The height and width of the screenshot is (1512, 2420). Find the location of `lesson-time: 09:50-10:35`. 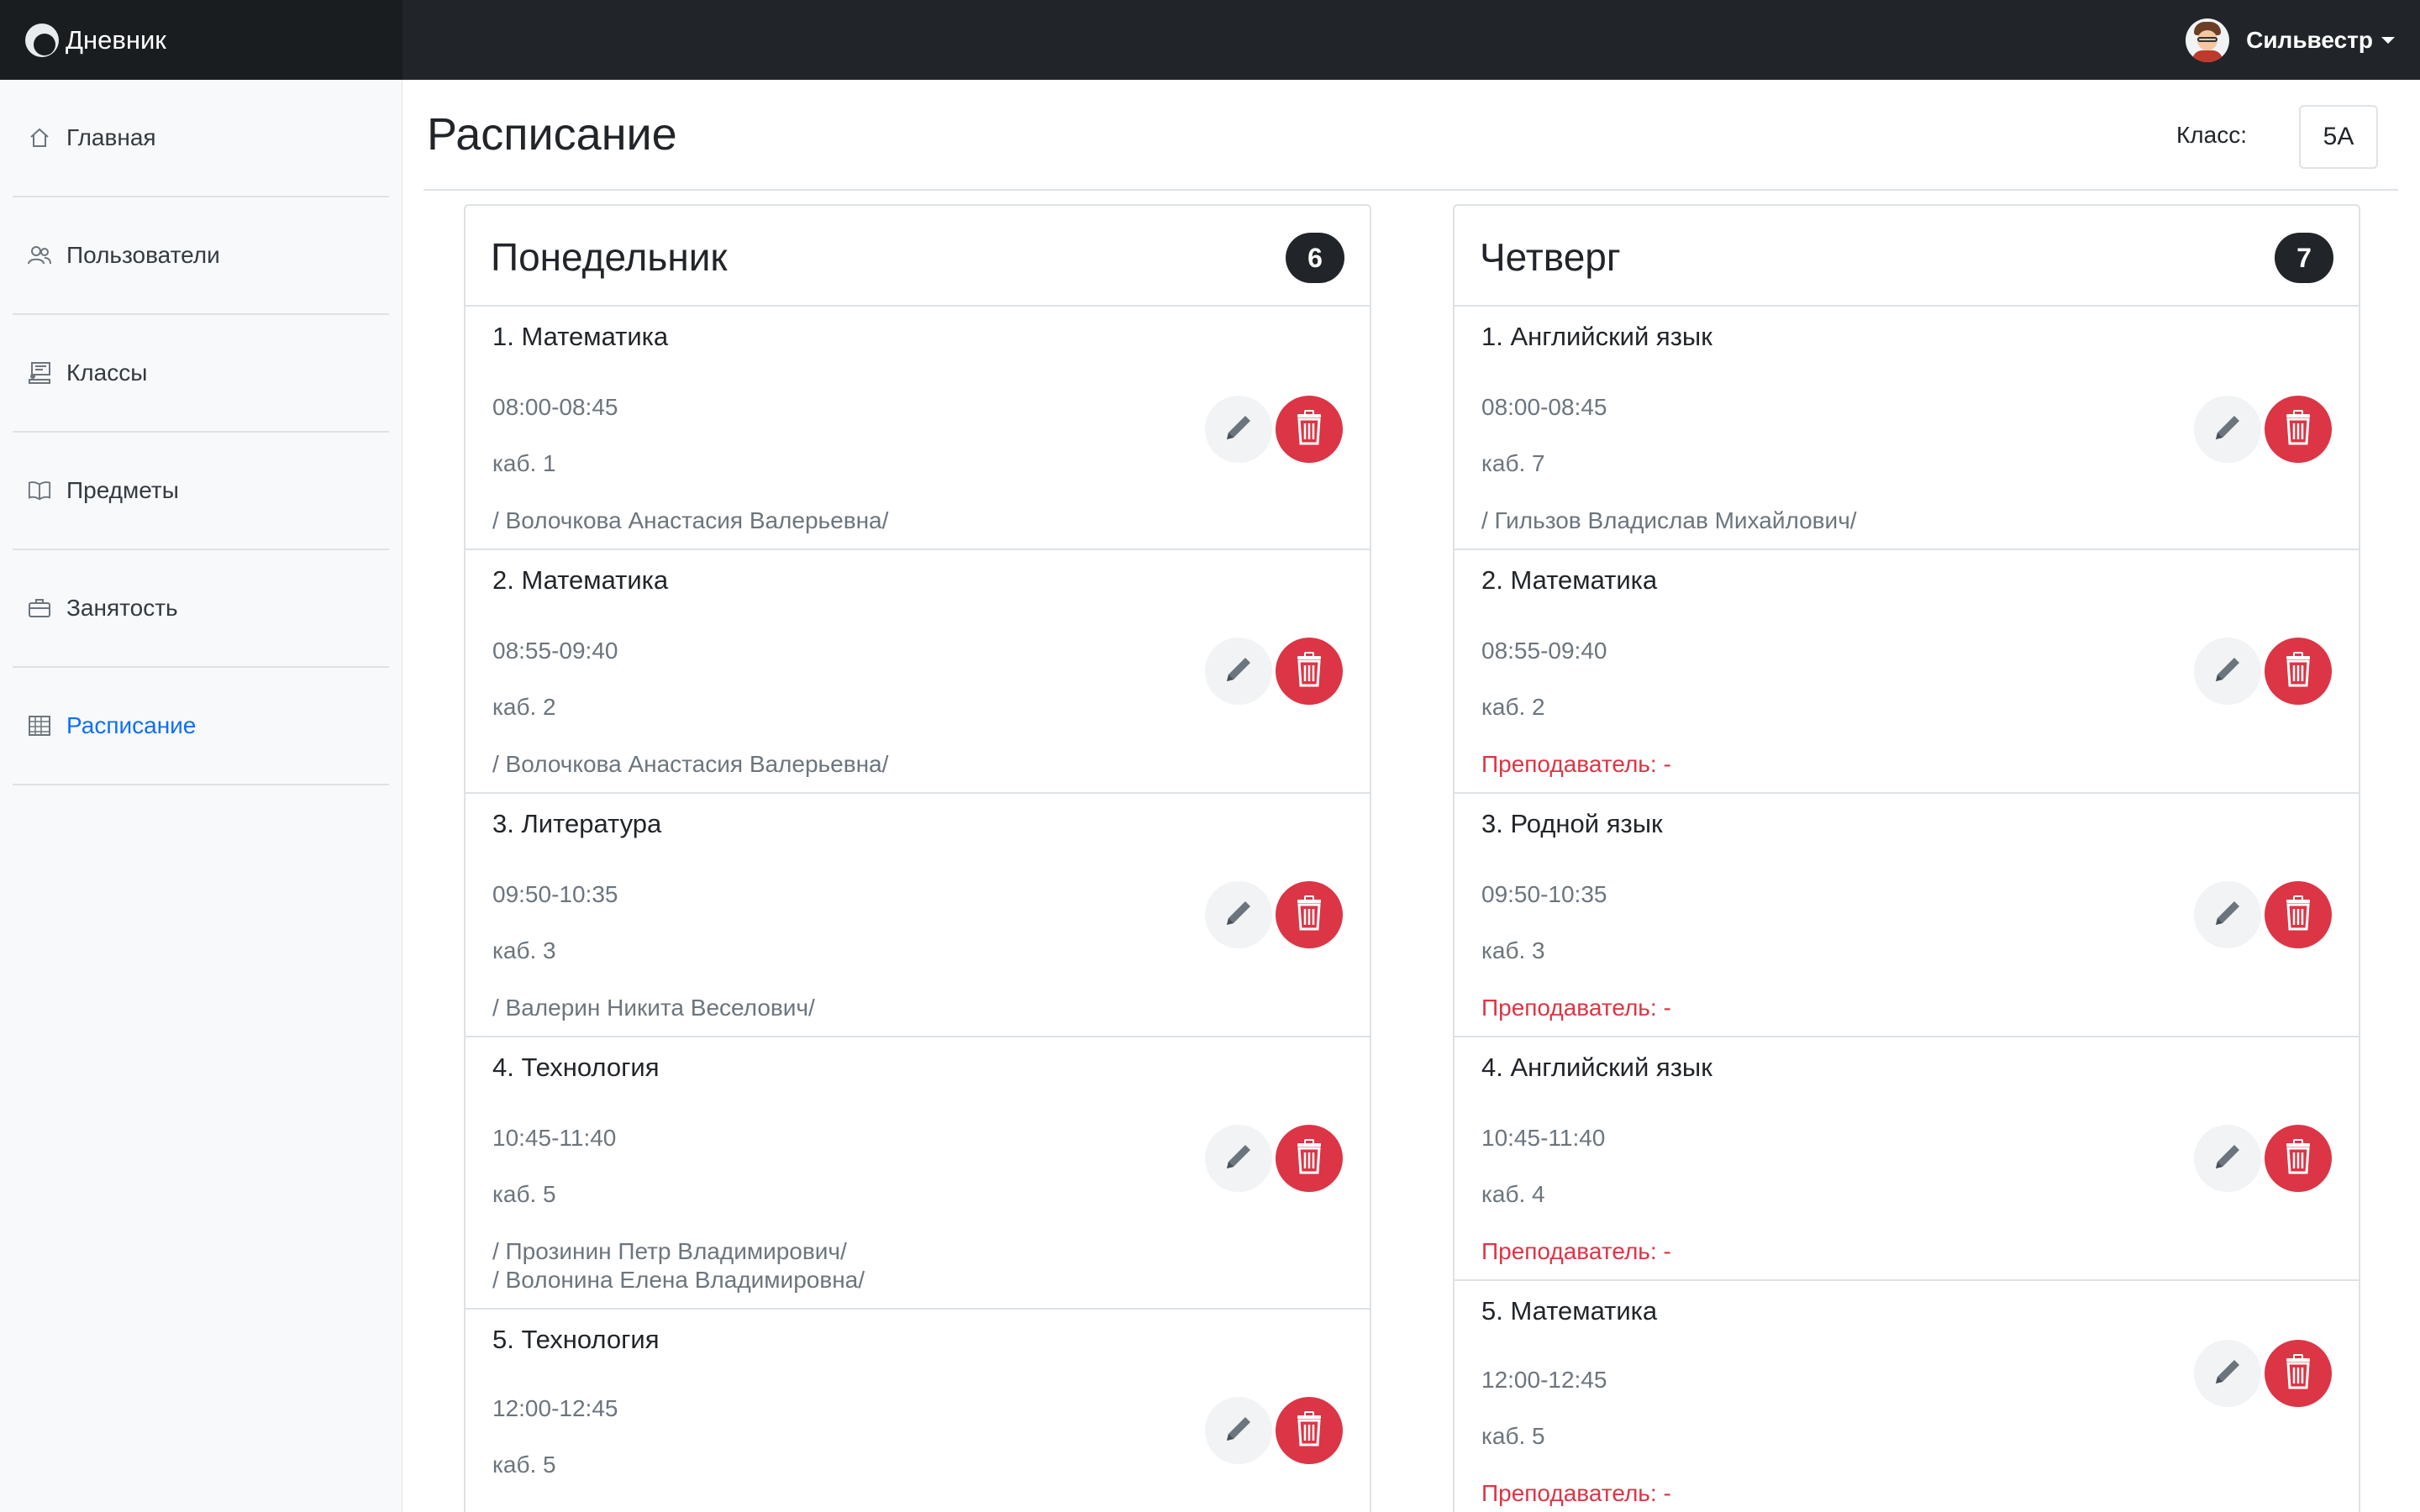

lesson-time: 09:50-10:35 is located at coordinates (555, 894).